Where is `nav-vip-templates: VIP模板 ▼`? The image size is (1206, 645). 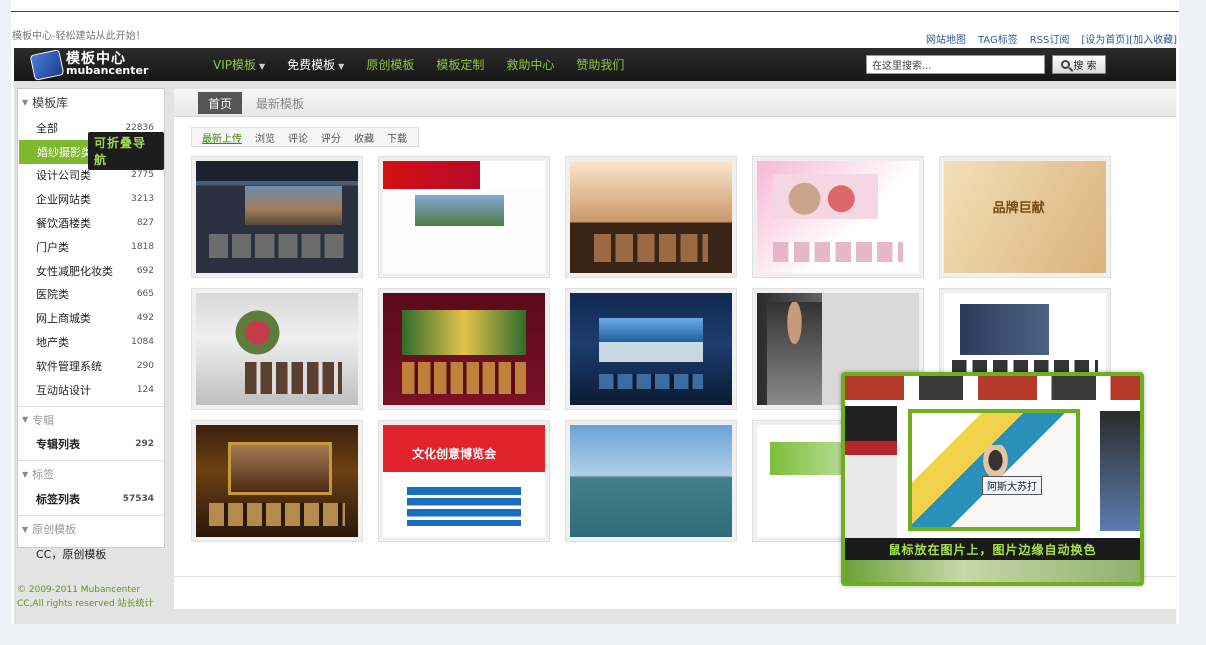
nav-vip-templates: VIP模板 ▼ is located at coordinates (239, 64).